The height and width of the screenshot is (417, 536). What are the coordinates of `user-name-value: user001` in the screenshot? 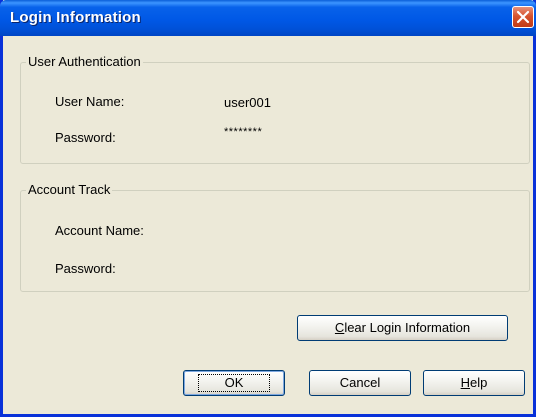 It's located at (247, 102).